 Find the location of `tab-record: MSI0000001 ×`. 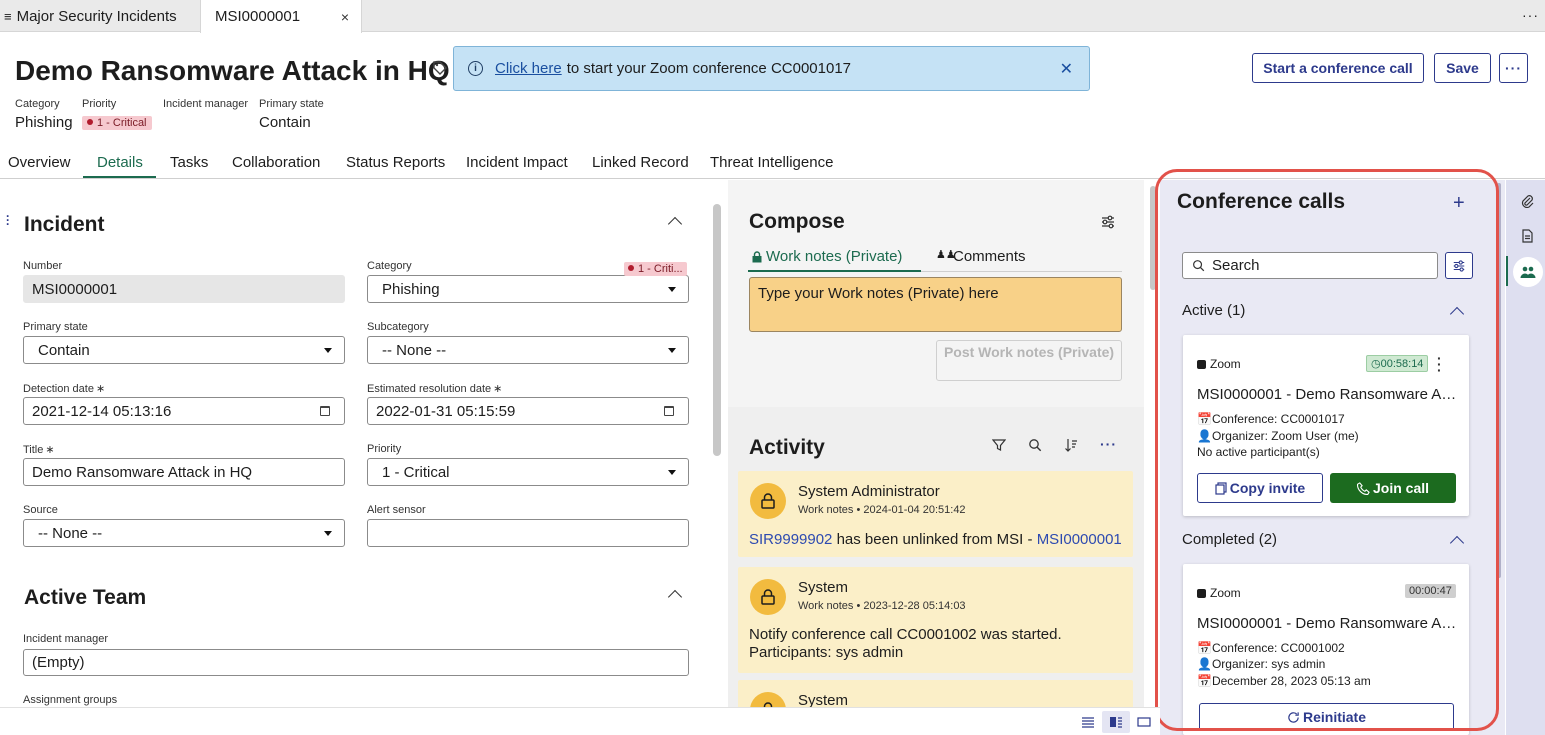

tab-record: MSI0000001 × is located at coordinates (281, 16).